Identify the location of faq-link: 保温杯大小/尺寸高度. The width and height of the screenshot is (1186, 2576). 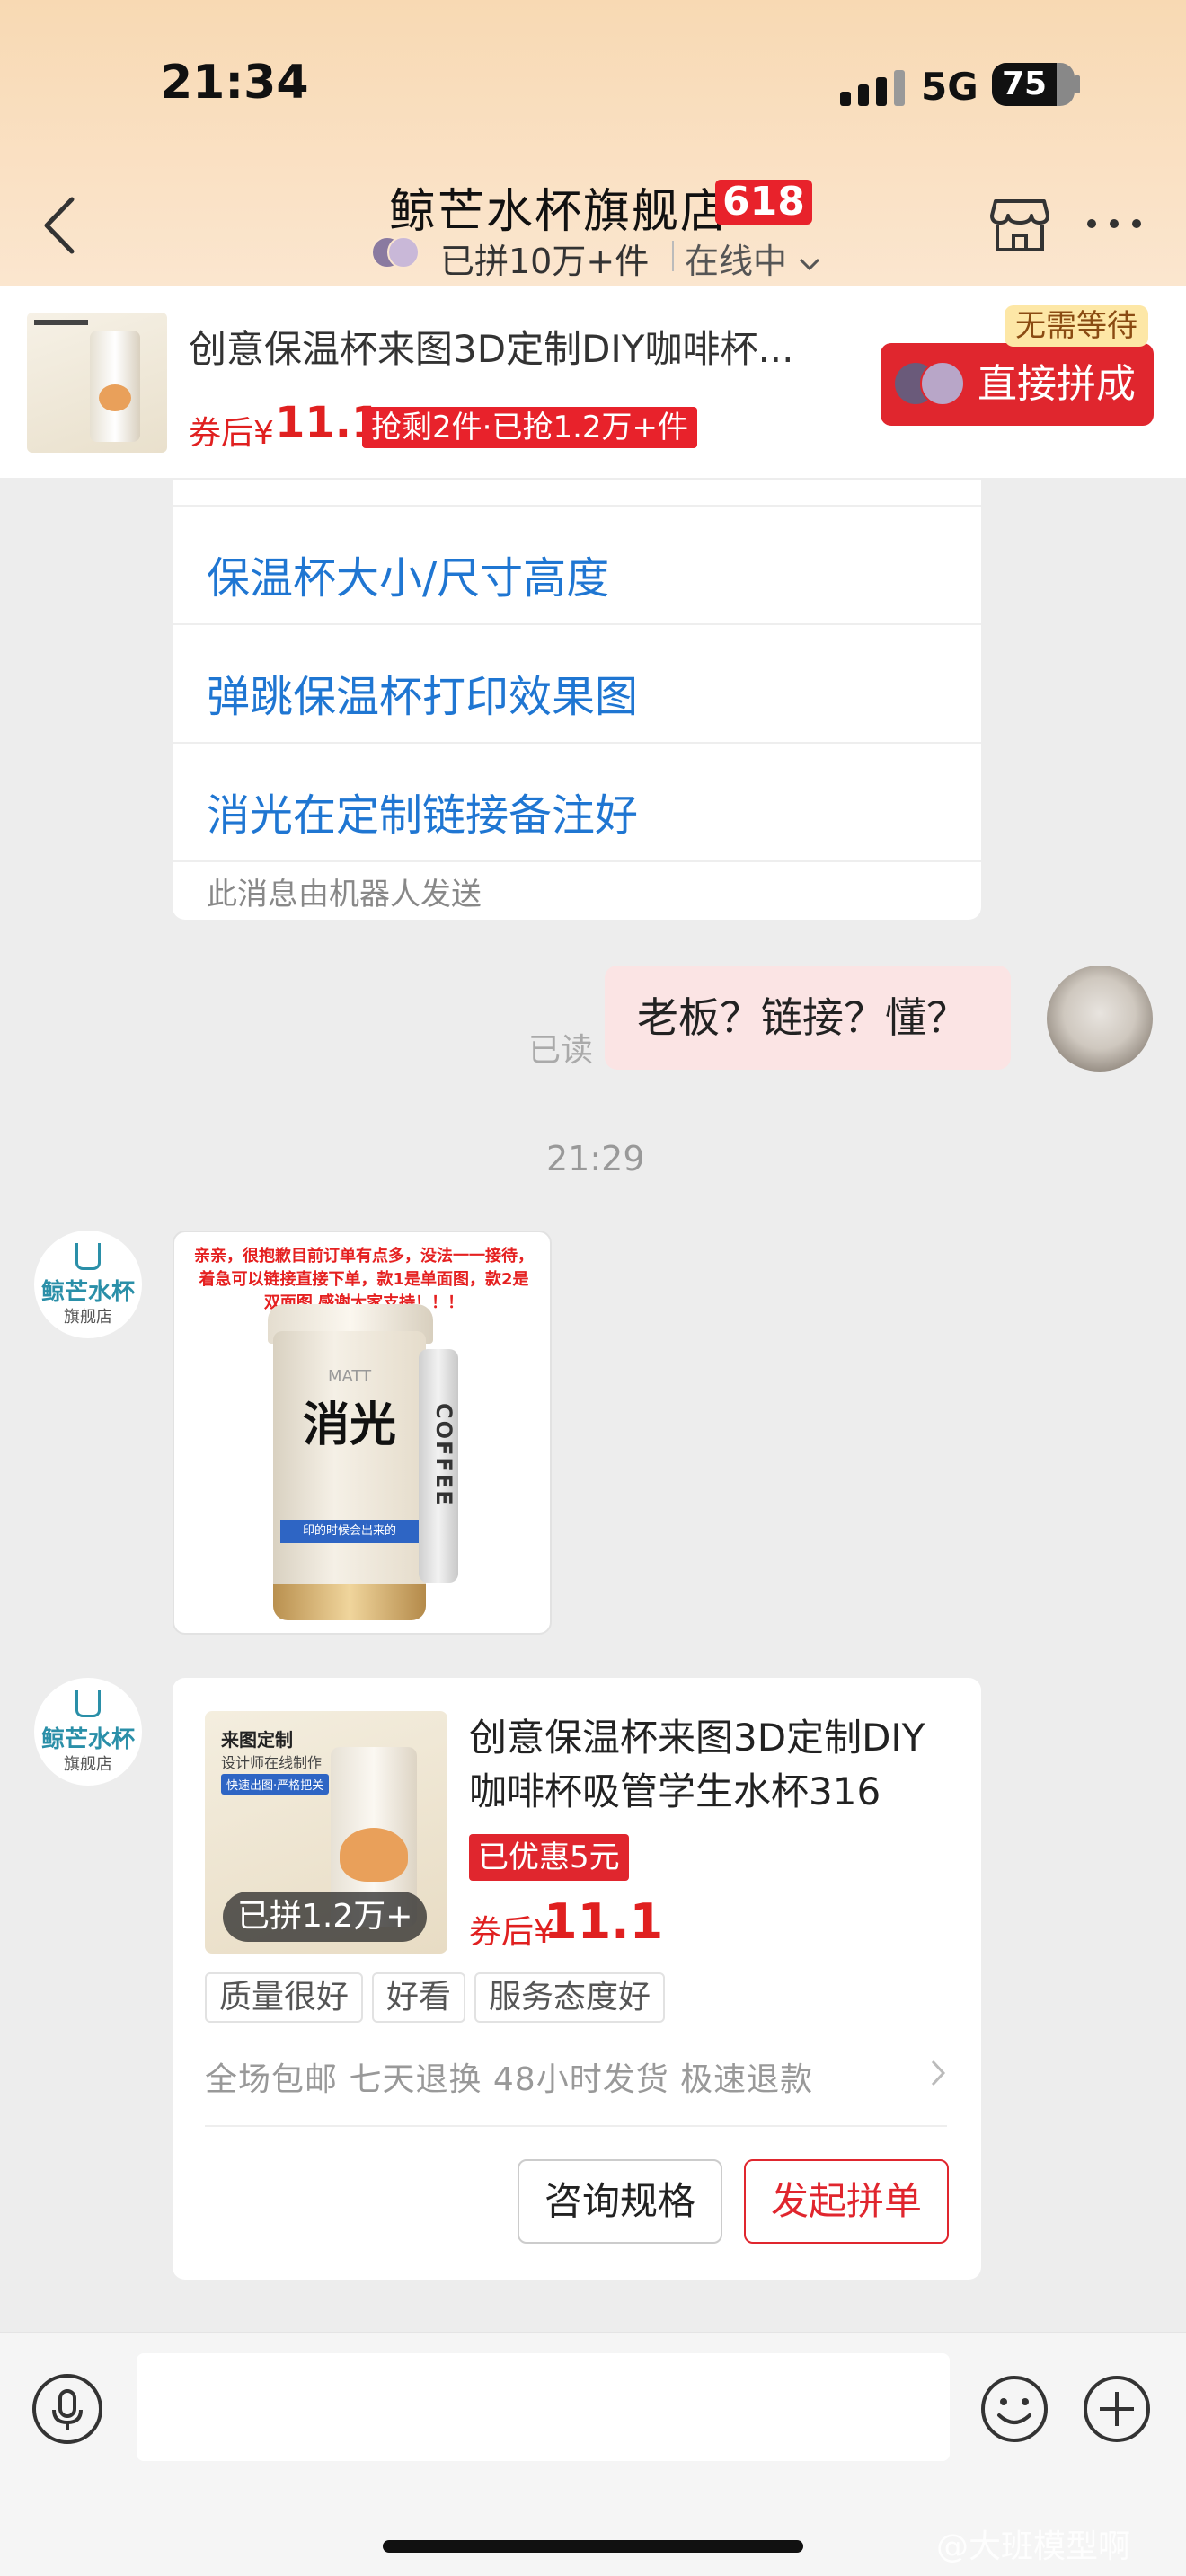
(577, 566).